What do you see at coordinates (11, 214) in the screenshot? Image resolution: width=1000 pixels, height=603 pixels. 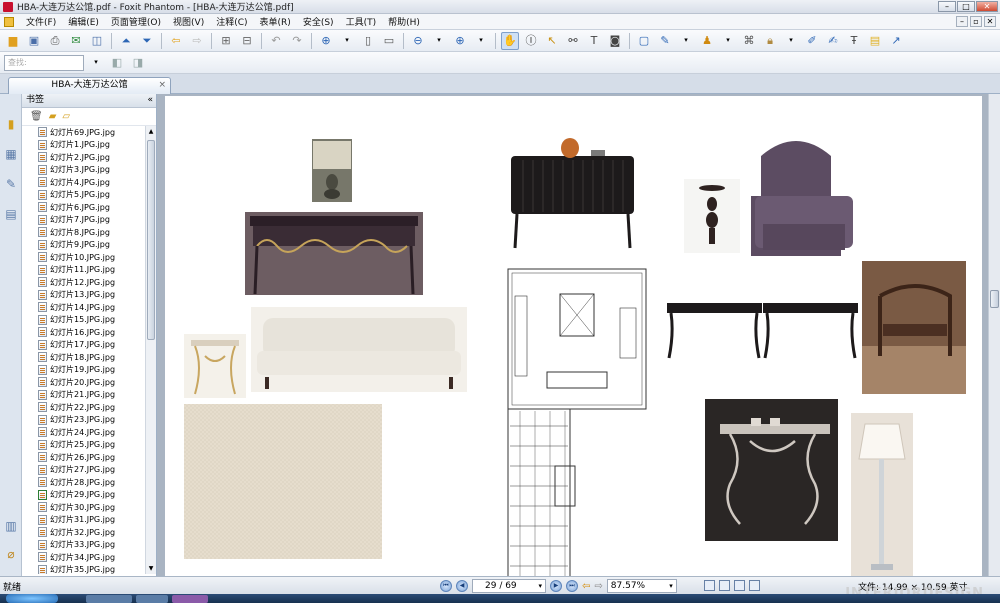 I see `layers-panel-icon: ▤` at bounding box center [11, 214].